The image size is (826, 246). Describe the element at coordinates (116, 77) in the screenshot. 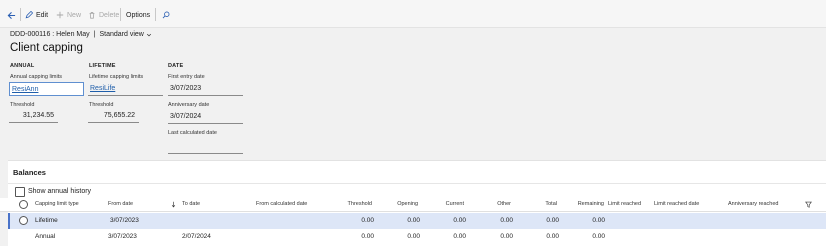

I see `lifetime-limits-label: Lifetime capping limits` at that location.